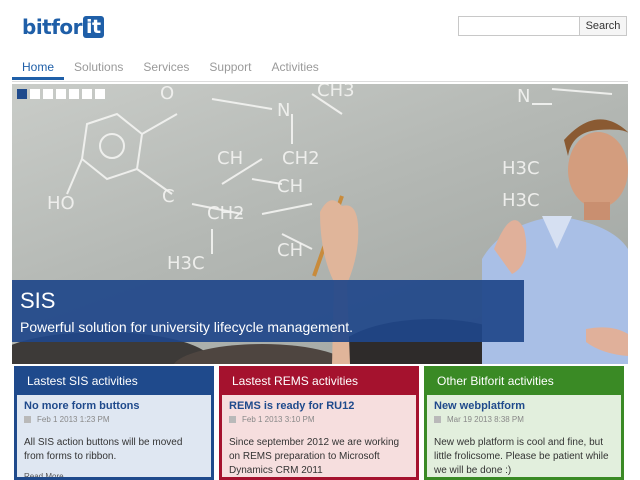 The height and width of the screenshot is (480, 640). I want to click on bitforit-logo: bitfor it, so click(63, 27).